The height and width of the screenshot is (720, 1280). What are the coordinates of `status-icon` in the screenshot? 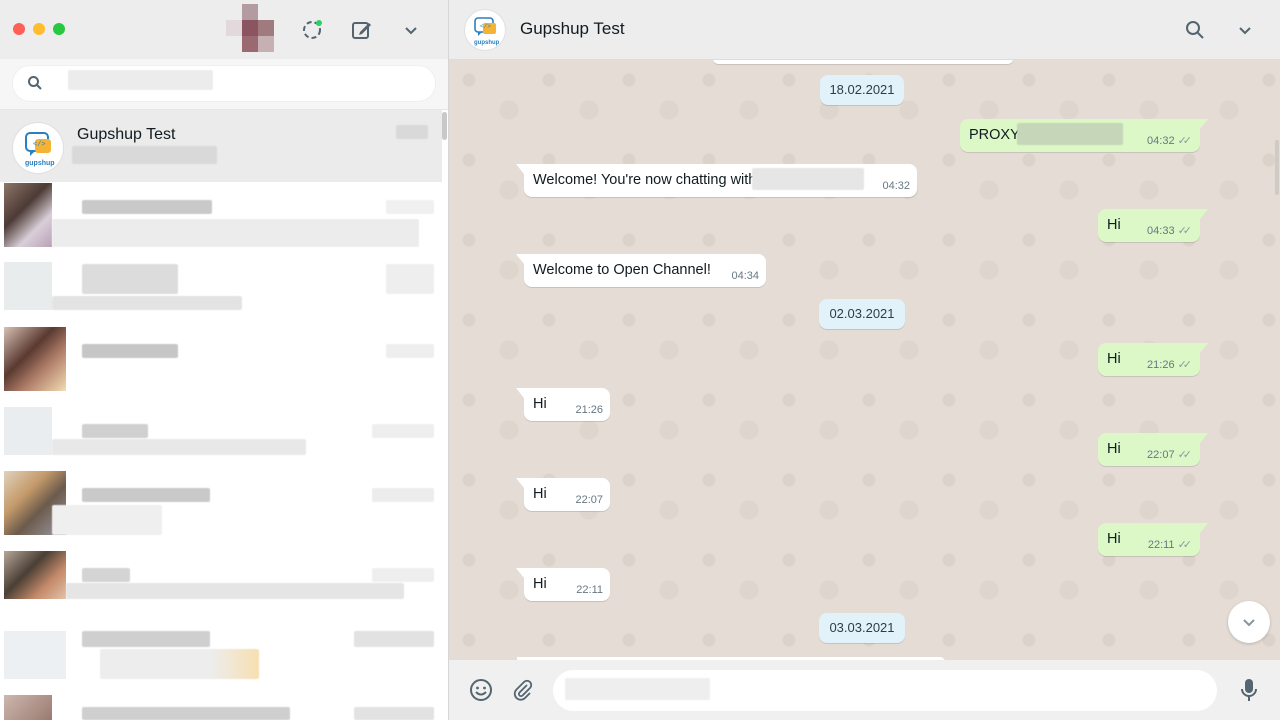 It's located at (312, 30).